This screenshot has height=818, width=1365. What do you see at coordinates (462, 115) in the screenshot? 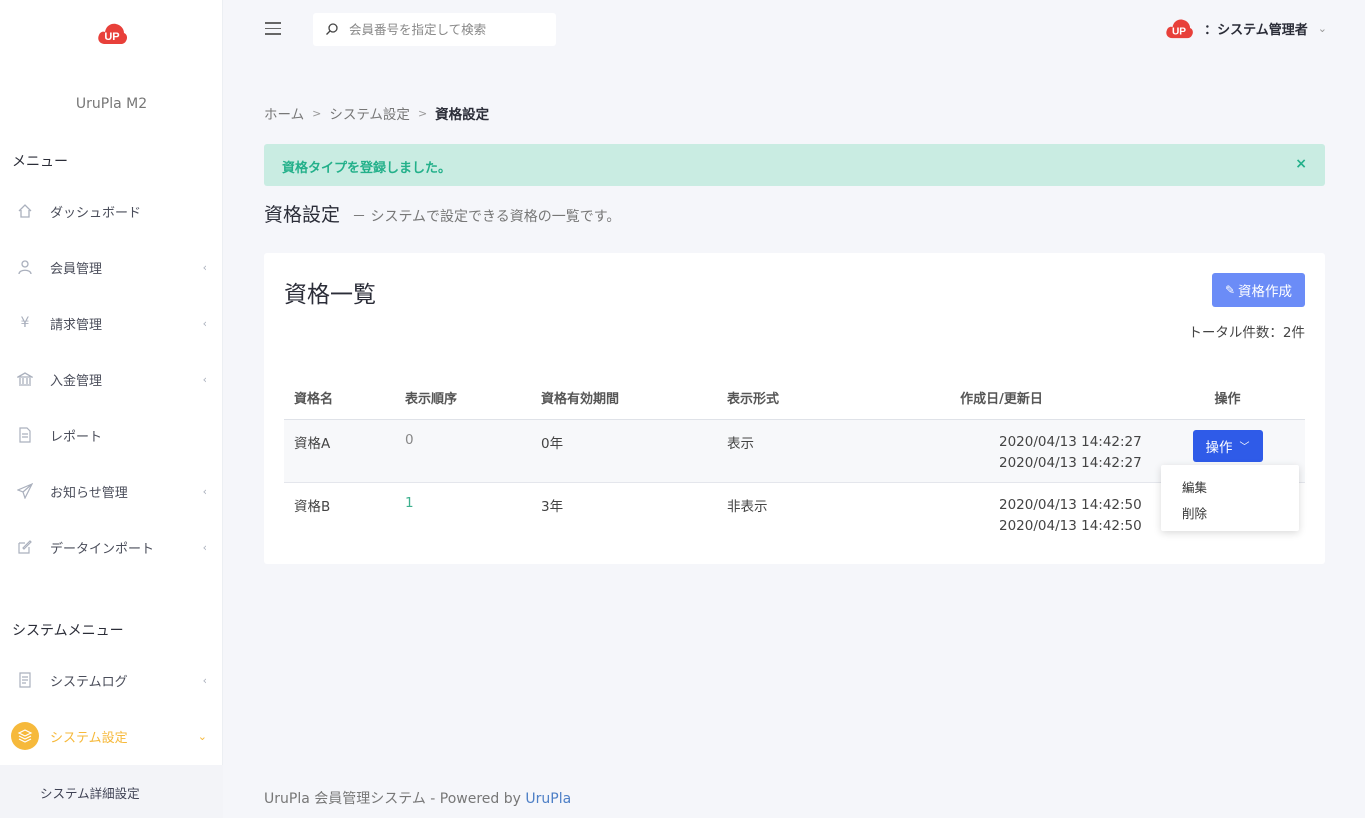
I see `breadcrumb-current: 資格設定` at bounding box center [462, 115].